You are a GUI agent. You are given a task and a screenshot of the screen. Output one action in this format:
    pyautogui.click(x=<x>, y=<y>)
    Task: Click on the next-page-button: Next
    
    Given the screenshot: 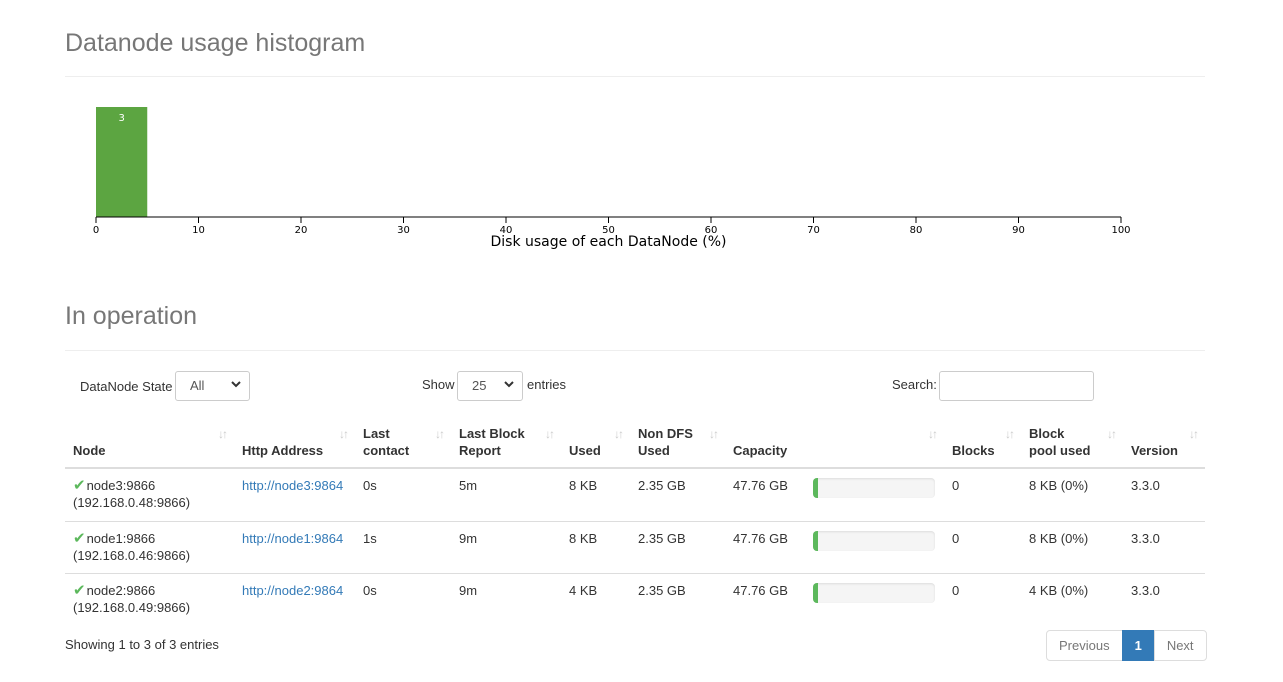 What is the action you would take?
    pyautogui.click(x=1180, y=645)
    